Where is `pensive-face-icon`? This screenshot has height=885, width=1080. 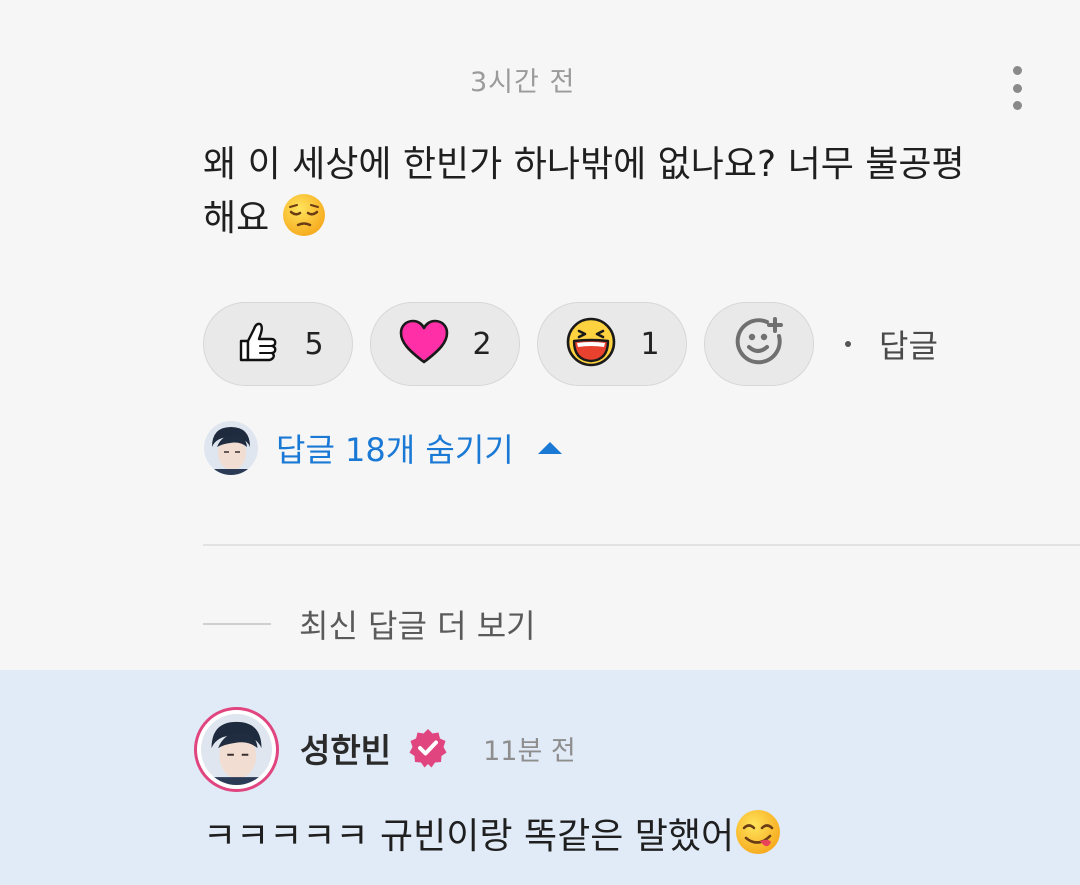 pensive-face-icon is located at coordinates (304, 223).